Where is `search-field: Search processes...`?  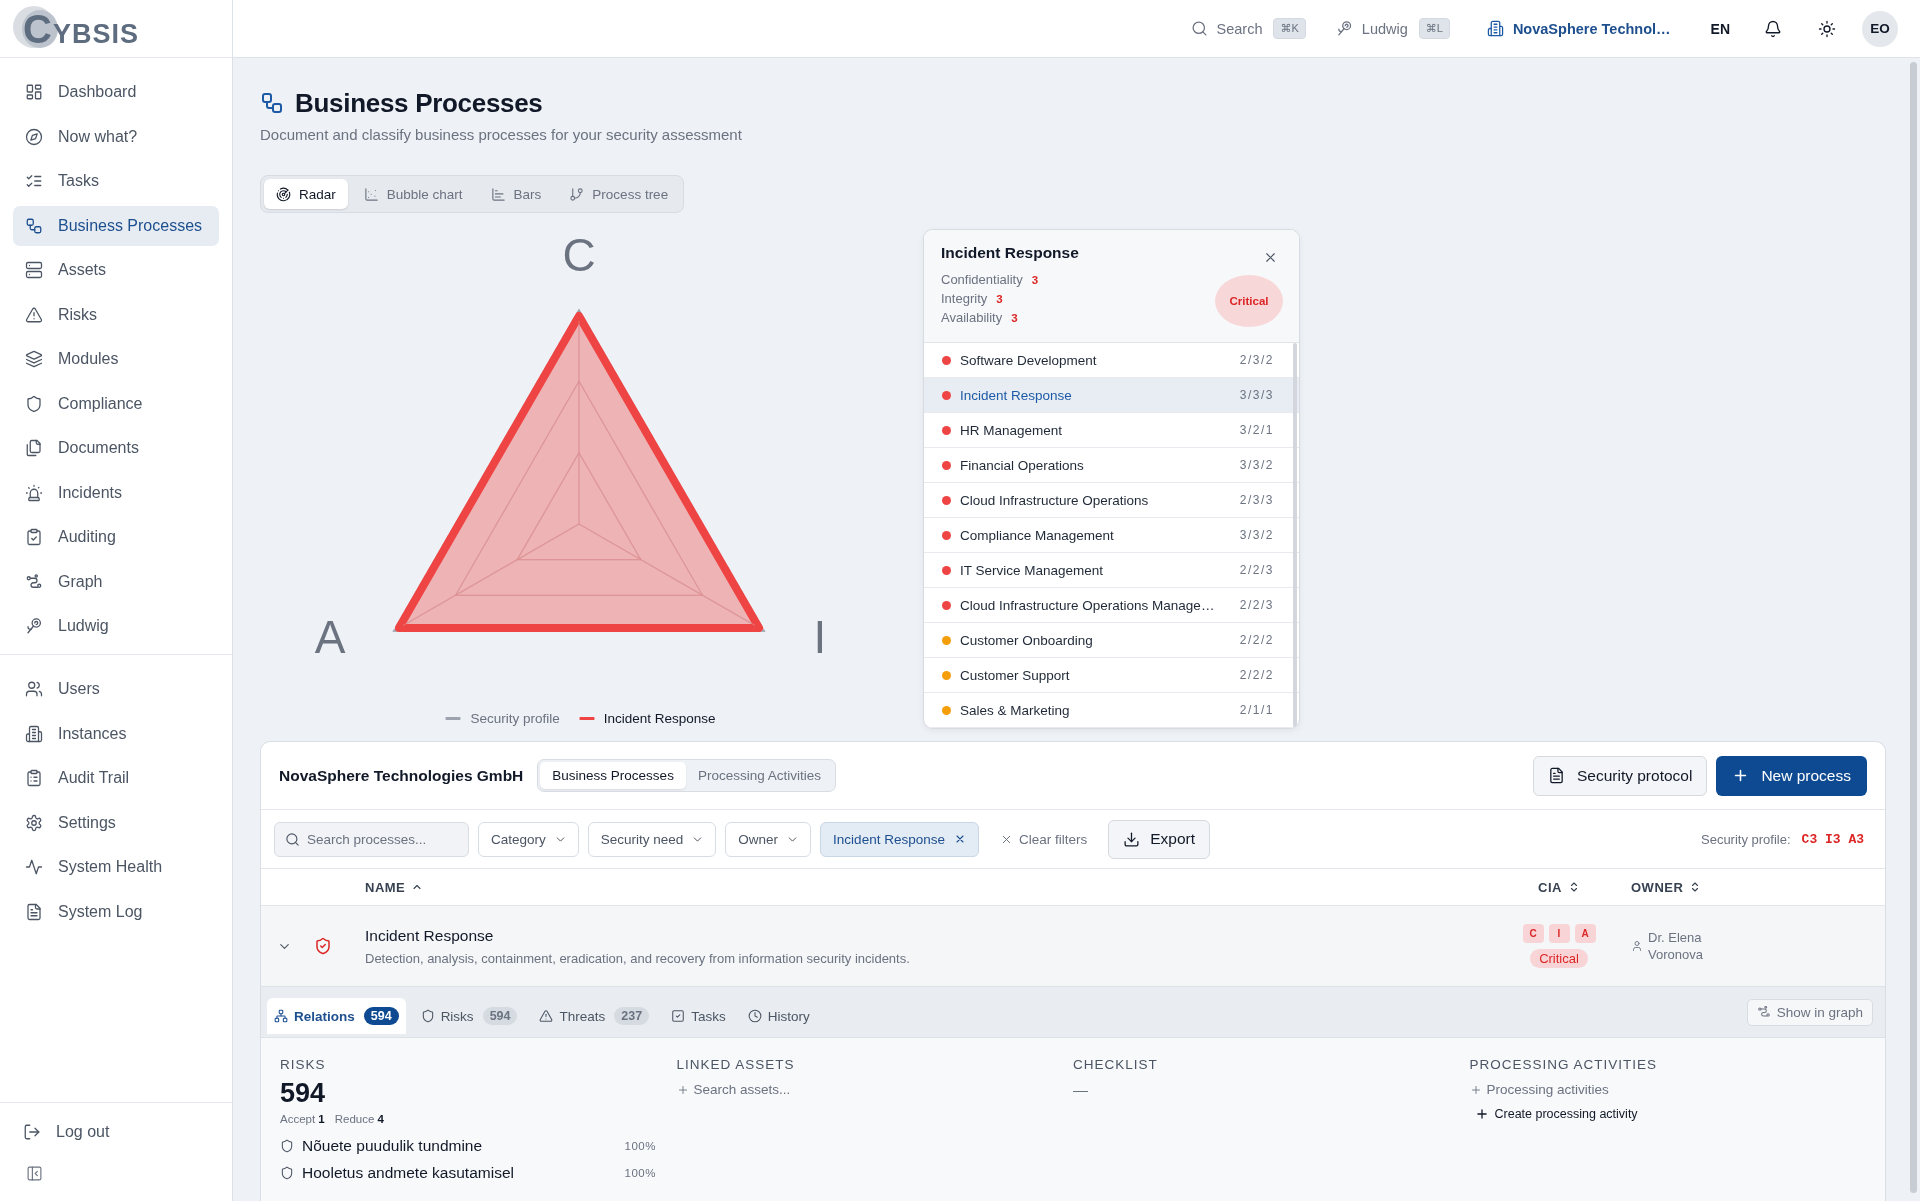
search-field: Search processes... is located at coordinates (371, 839).